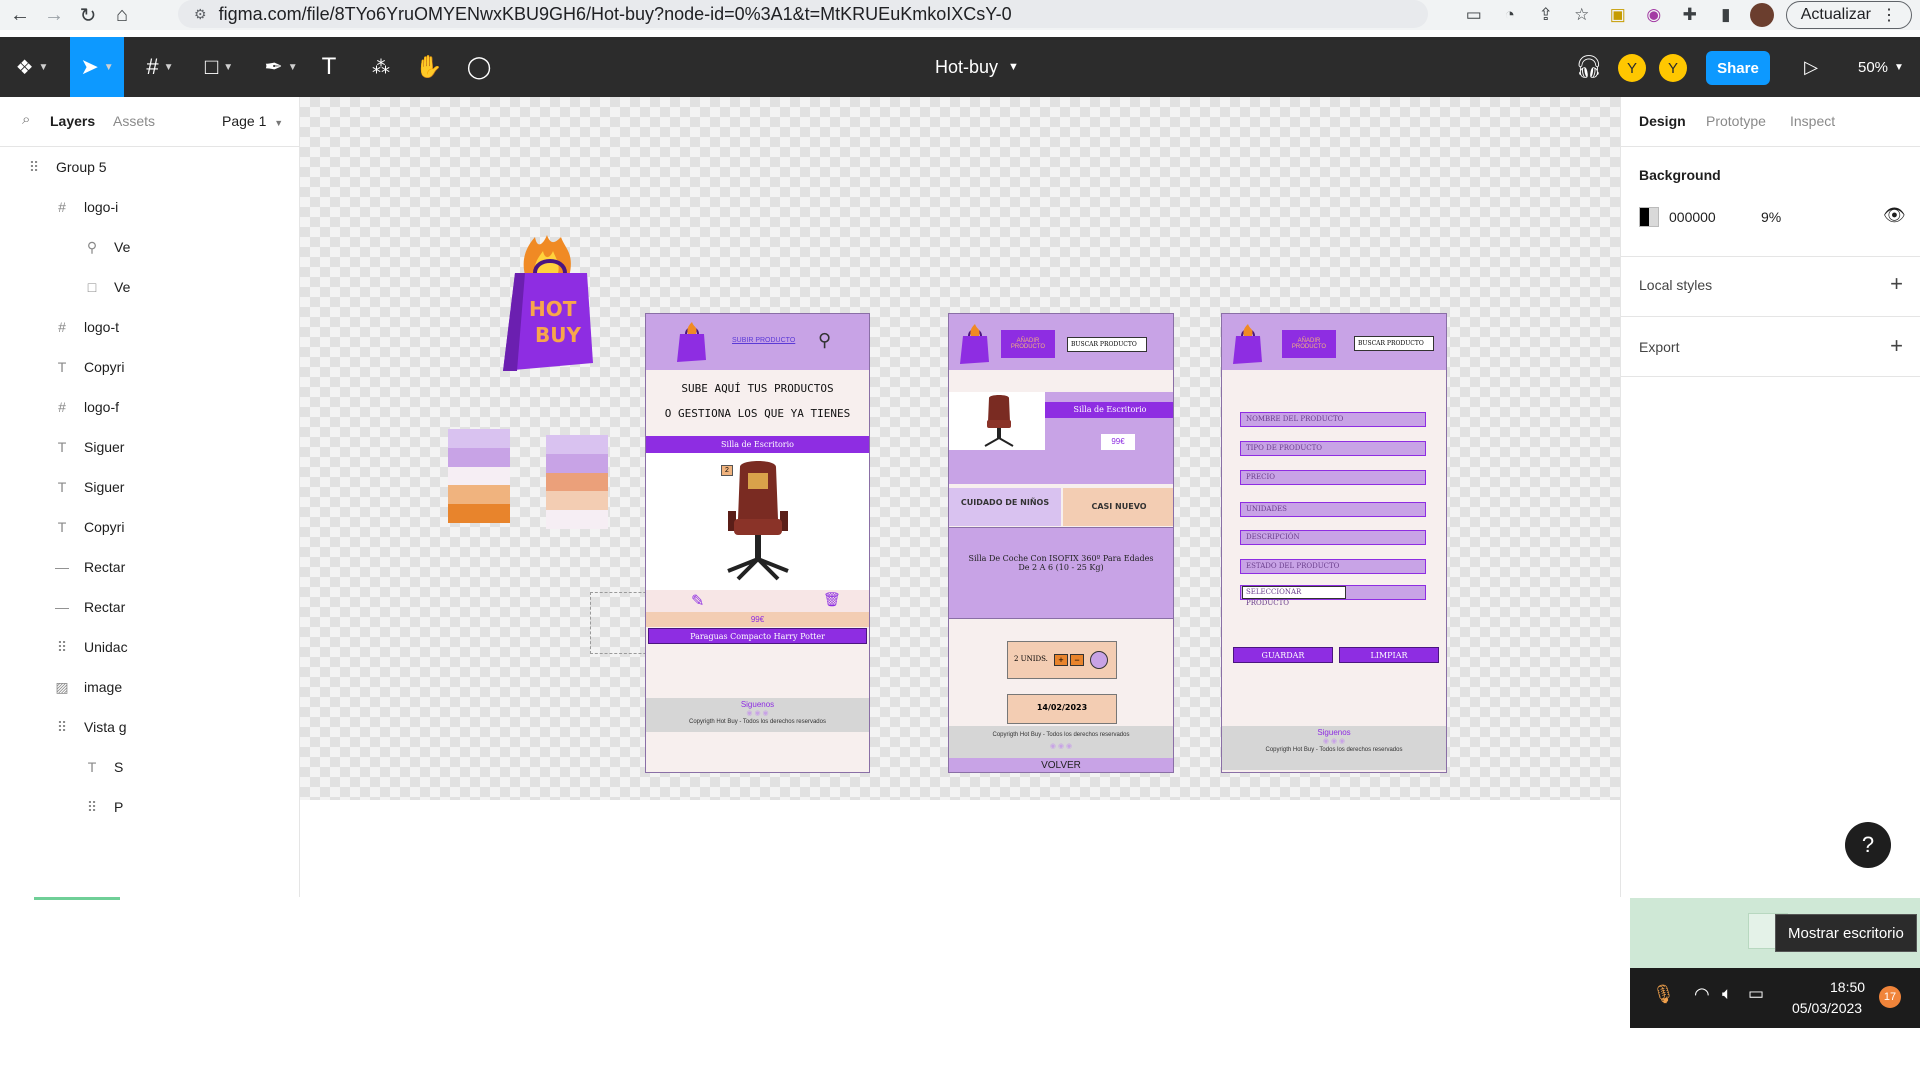  Describe the element at coordinates (1294, 596) in the screenshot. I see `select-product-dropdown: SELECCIONAR PRODUCTO` at that location.